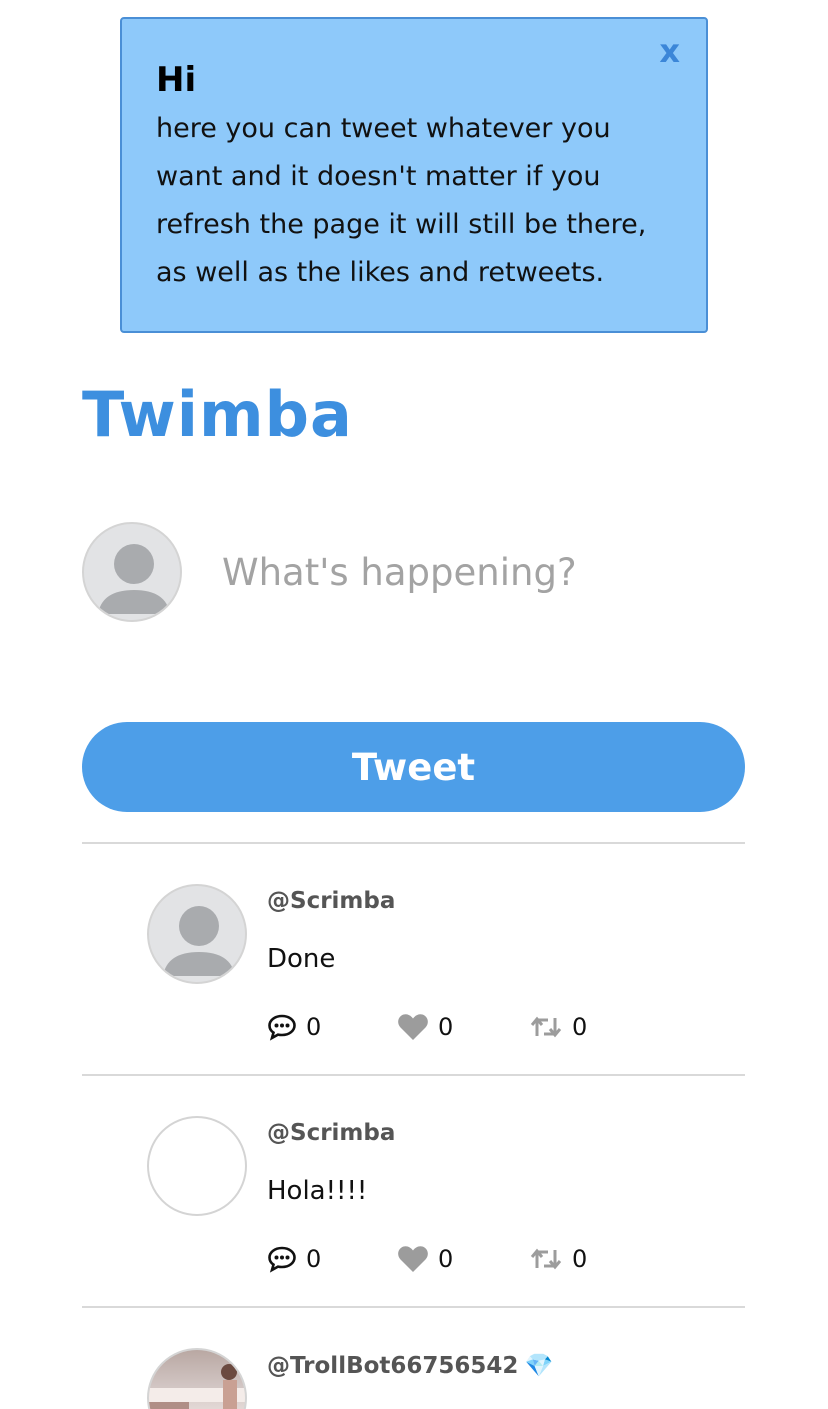 The image size is (828, 1409). What do you see at coordinates (317, 1191) in the screenshot?
I see `tweet-text: Hola!!!!` at bounding box center [317, 1191].